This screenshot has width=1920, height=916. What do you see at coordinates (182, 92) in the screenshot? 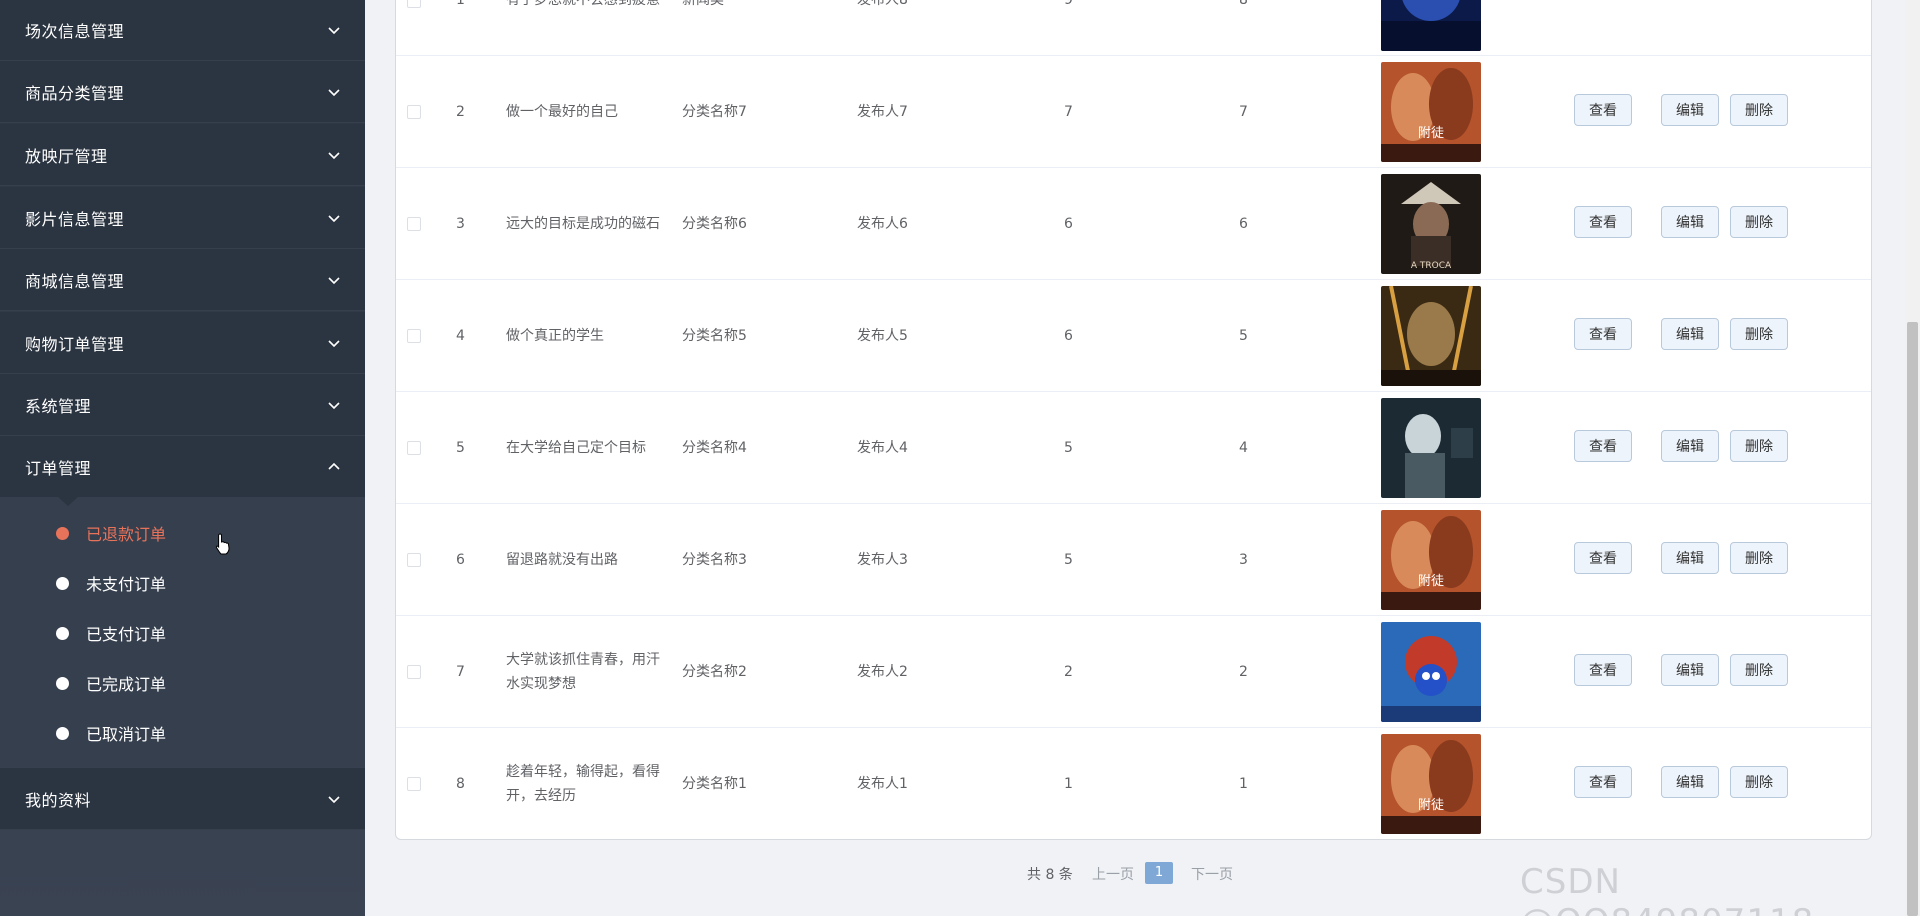
I see `menu-item-category: 商品分类管理` at bounding box center [182, 92].